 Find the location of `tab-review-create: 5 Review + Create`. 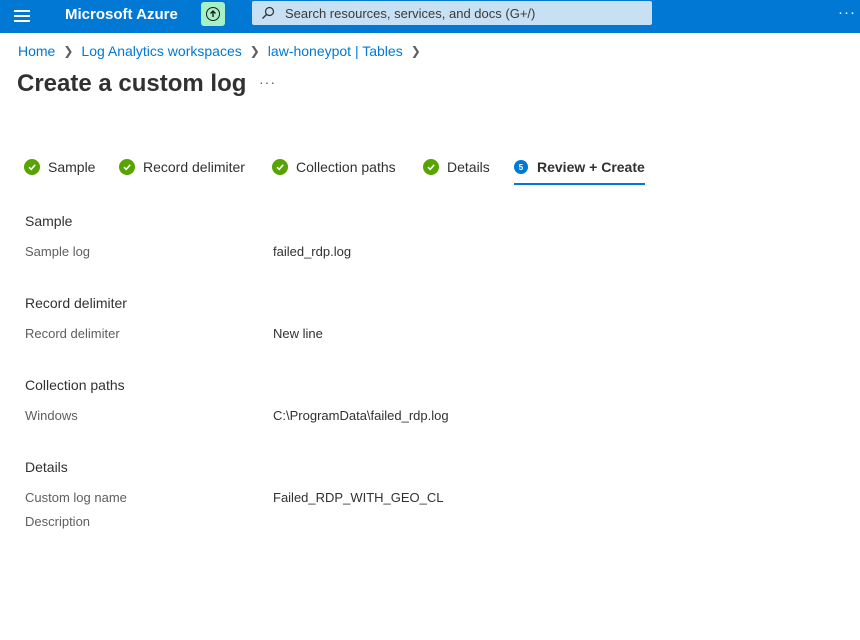

tab-review-create: 5 Review + Create is located at coordinates (579, 169).